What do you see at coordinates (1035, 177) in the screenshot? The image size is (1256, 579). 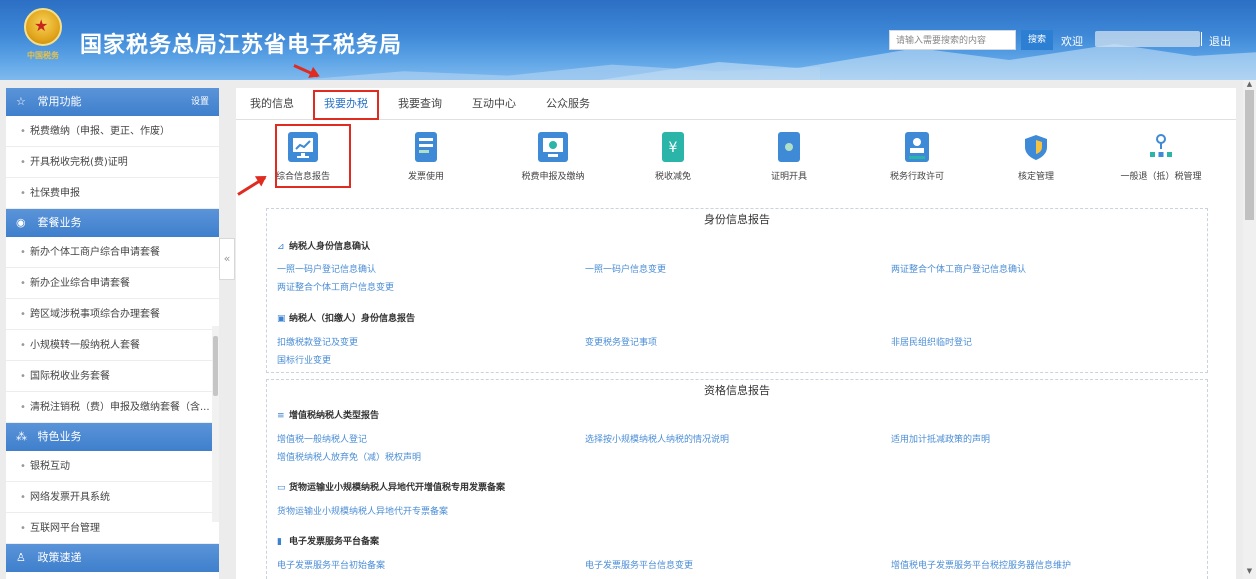 I see `tile-label: 核定管理` at bounding box center [1035, 177].